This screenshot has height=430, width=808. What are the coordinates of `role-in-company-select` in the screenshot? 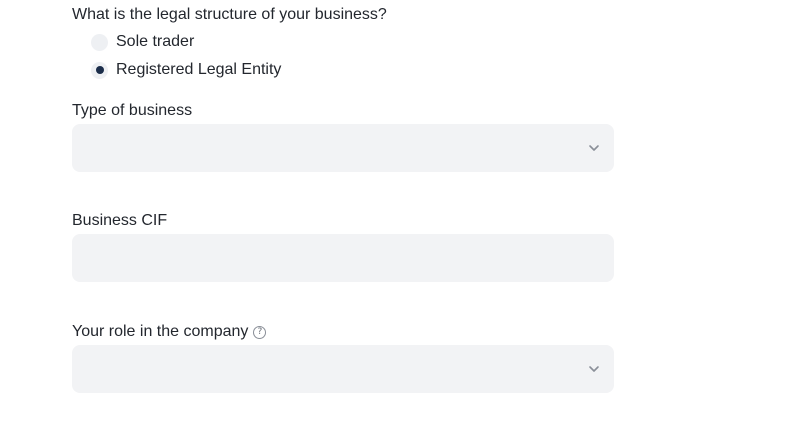 It's located at (343, 369).